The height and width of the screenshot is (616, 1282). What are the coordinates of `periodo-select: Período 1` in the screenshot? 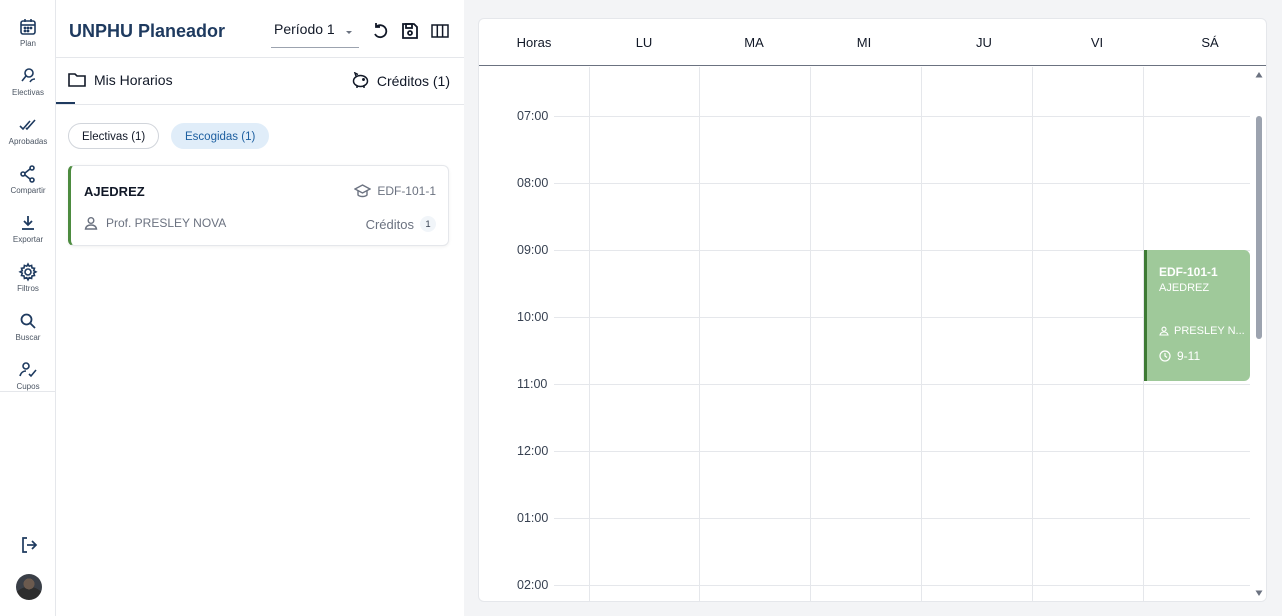 It's located at (315, 33).